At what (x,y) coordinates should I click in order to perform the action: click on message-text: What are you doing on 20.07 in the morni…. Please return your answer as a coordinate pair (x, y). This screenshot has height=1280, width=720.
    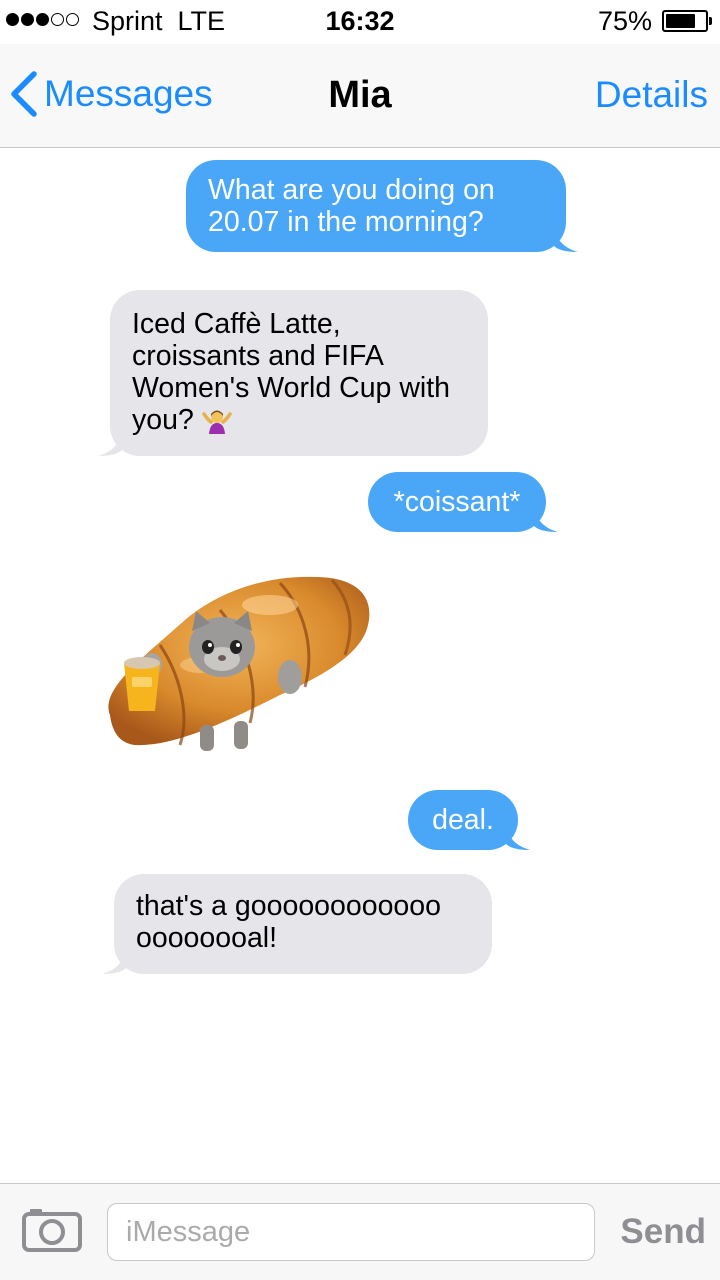
    Looking at the image, I should click on (351, 206).